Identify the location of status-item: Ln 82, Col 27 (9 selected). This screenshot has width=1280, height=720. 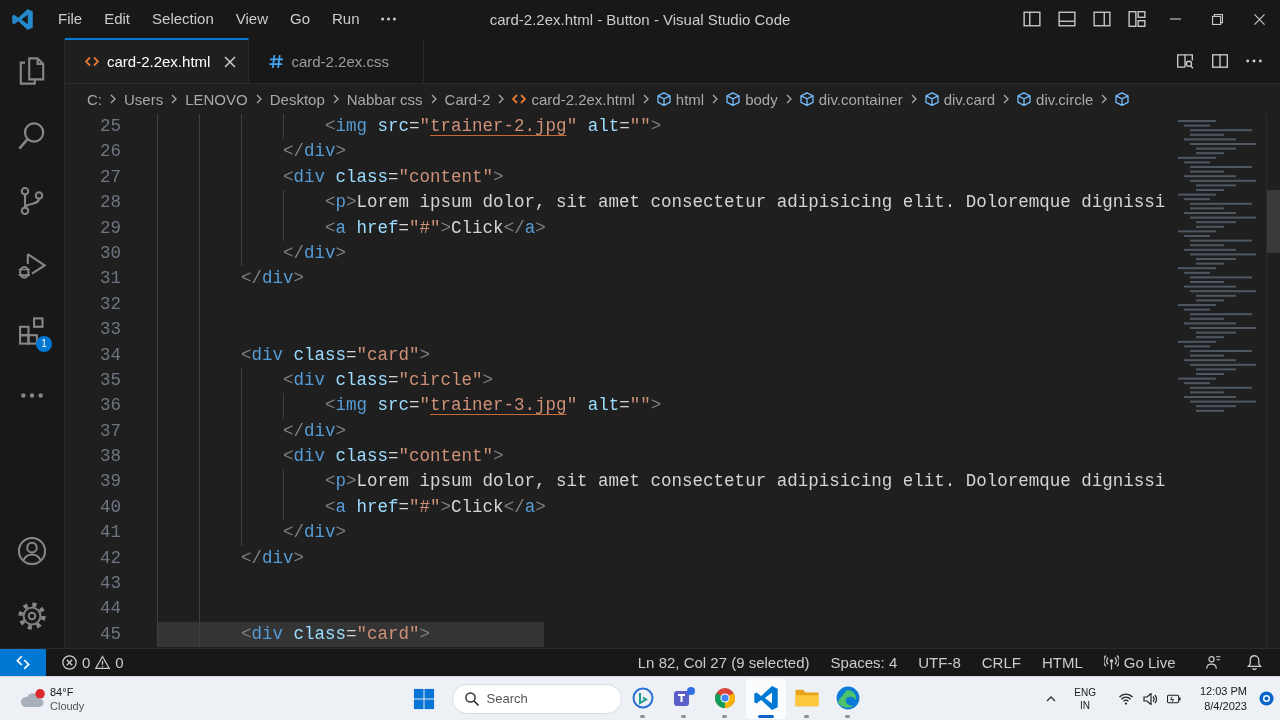
(724, 662).